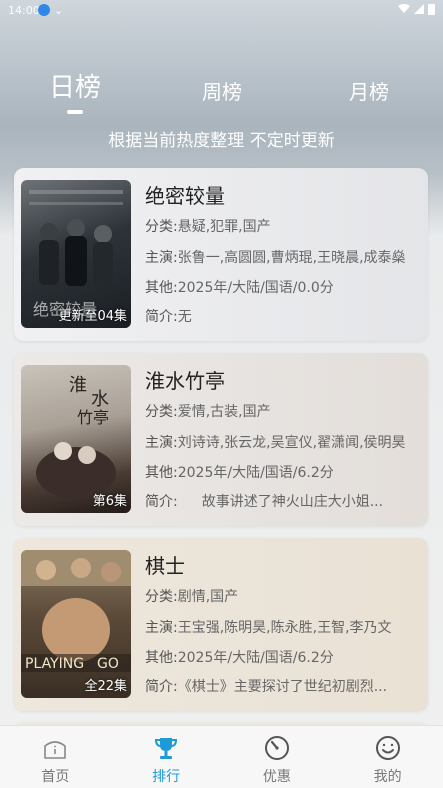 The image size is (443, 788). What do you see at coordinates (282, 411) in the screenshot?
I see `item-category: 分类:爱情,古装,国产` at bounding box center [282, 411].